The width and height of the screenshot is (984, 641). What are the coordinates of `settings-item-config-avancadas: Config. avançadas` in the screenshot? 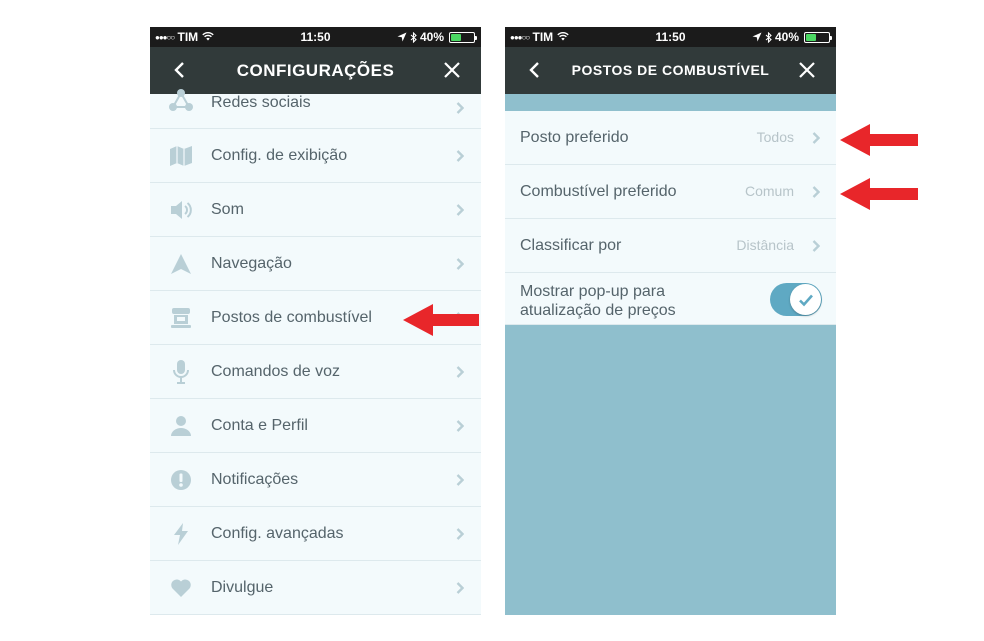 It's located at (315, 534).